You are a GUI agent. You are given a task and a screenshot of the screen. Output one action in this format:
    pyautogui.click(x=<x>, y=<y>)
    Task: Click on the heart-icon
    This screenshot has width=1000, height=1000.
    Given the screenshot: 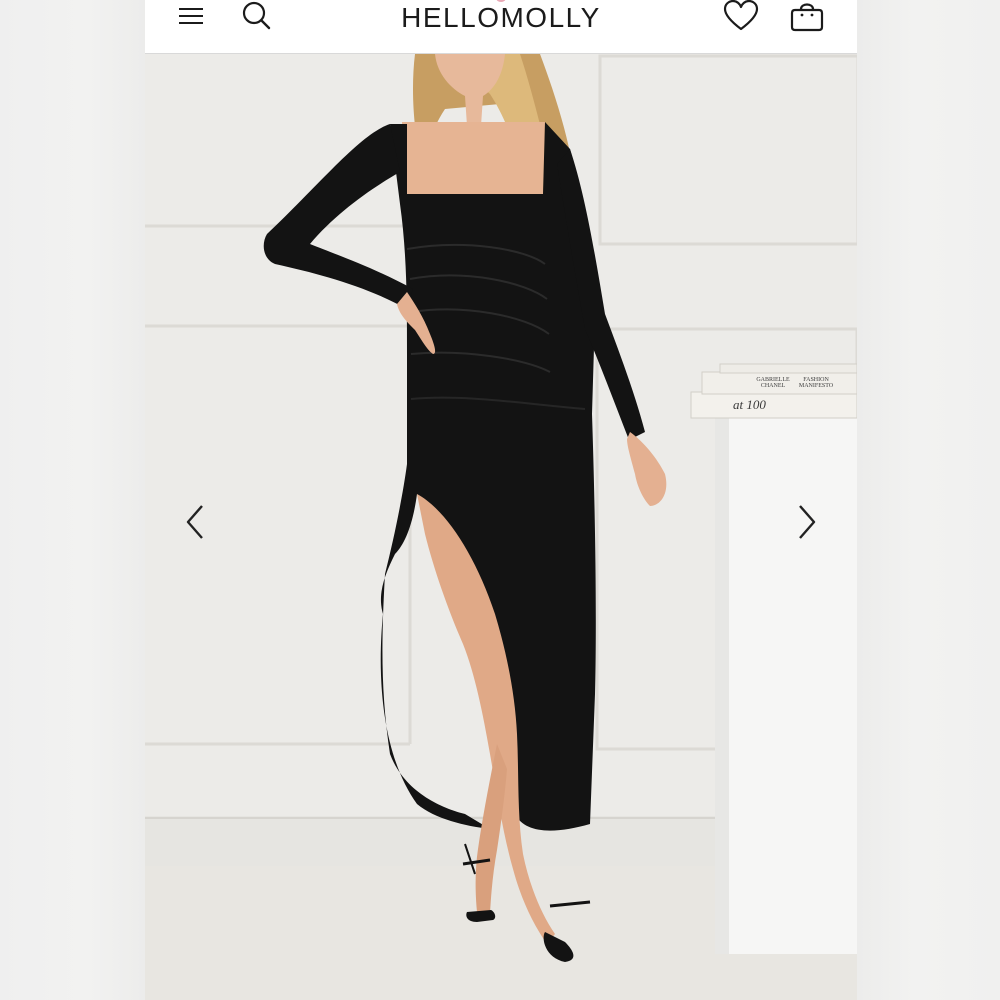 What is the action you would take?
    pyautogui.click(x=741, y=15)
    